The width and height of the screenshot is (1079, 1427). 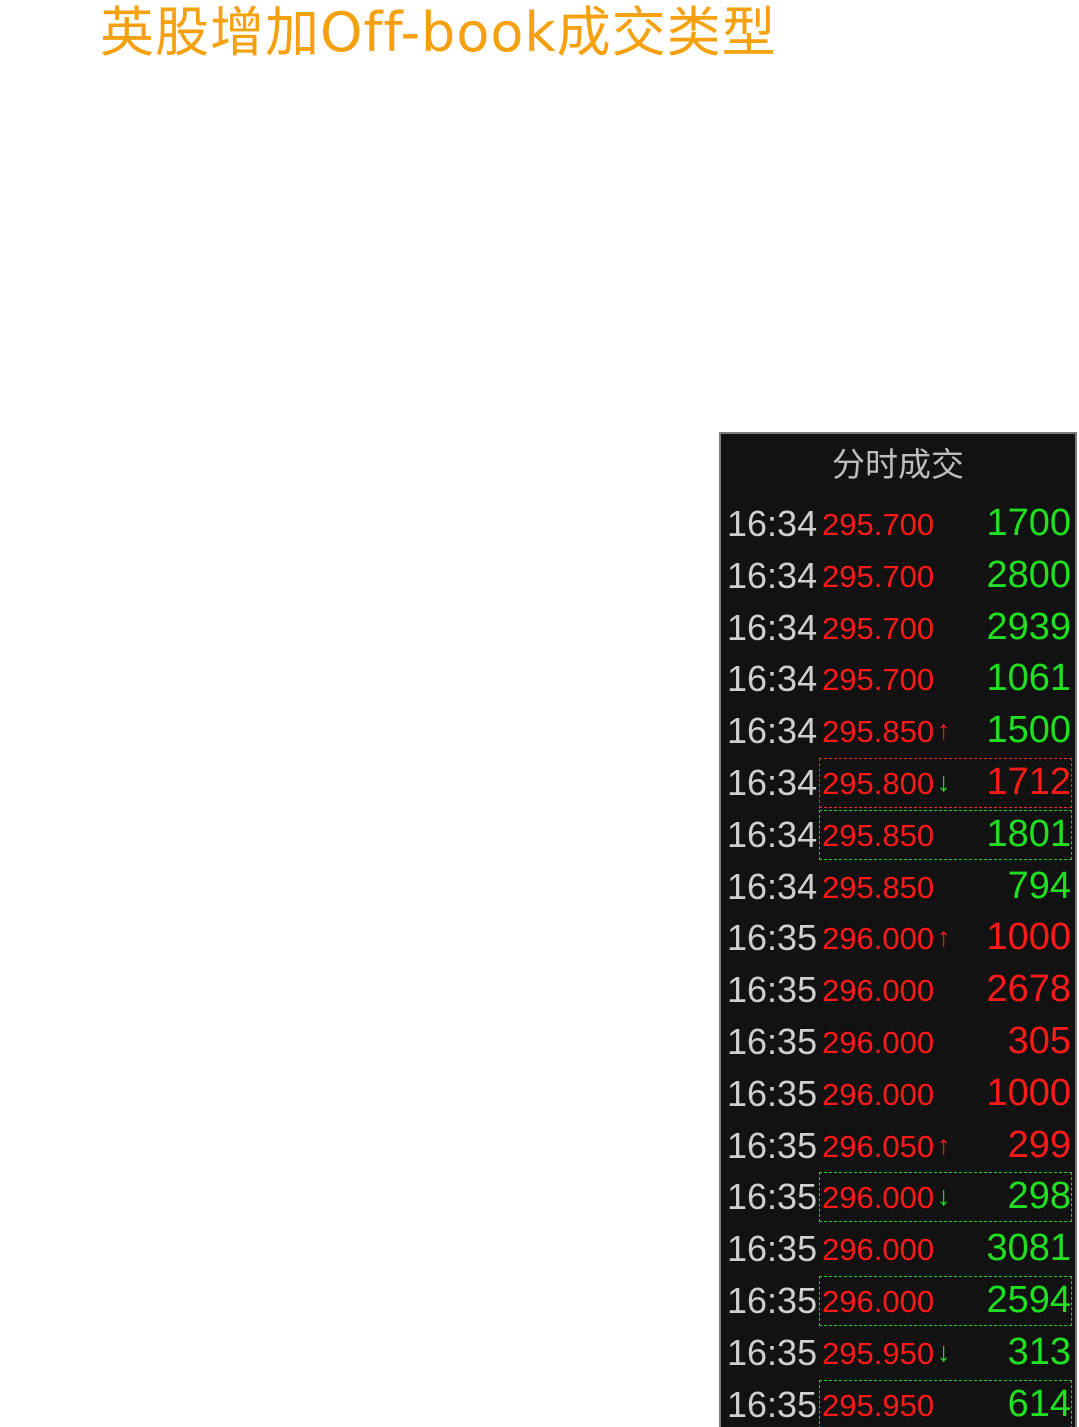 I want to click on trade-volume: 1700, so click(x=1028, y=523).